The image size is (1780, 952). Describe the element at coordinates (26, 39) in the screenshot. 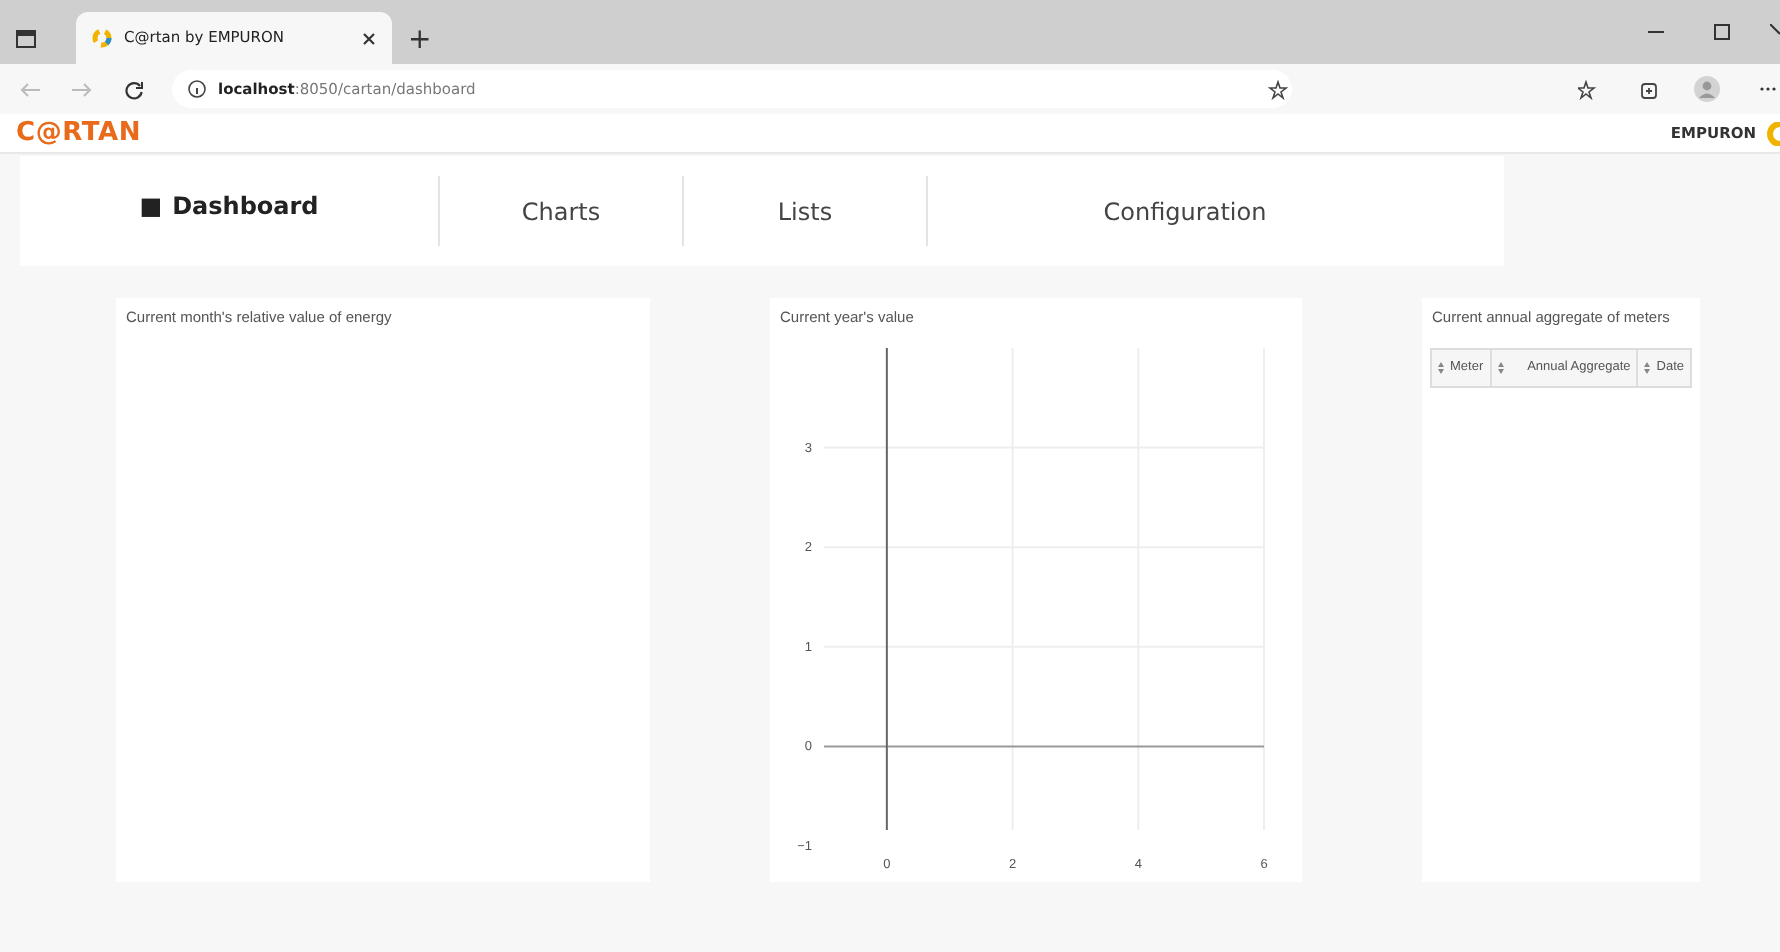

I see `tab-actions-icon` at that location.